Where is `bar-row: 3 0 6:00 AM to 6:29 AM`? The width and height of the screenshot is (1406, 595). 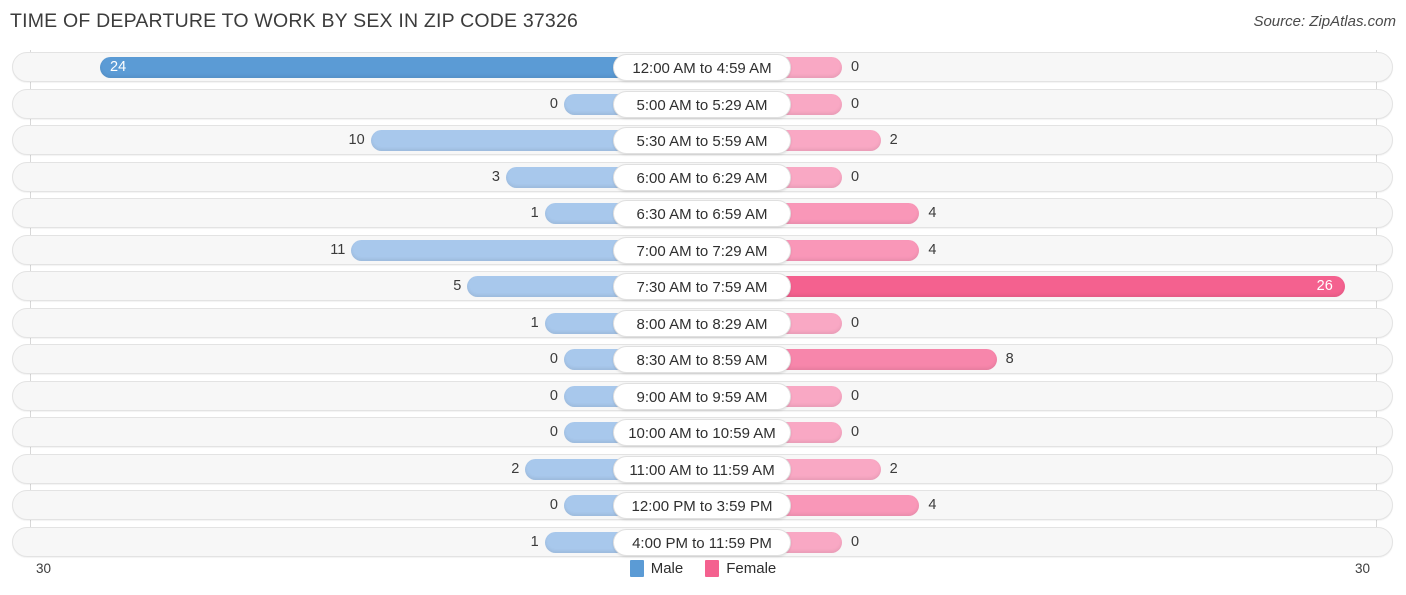 bar-row: 3 0 6:00 AM to 6:29 AM is located at coordinates (703, 178).